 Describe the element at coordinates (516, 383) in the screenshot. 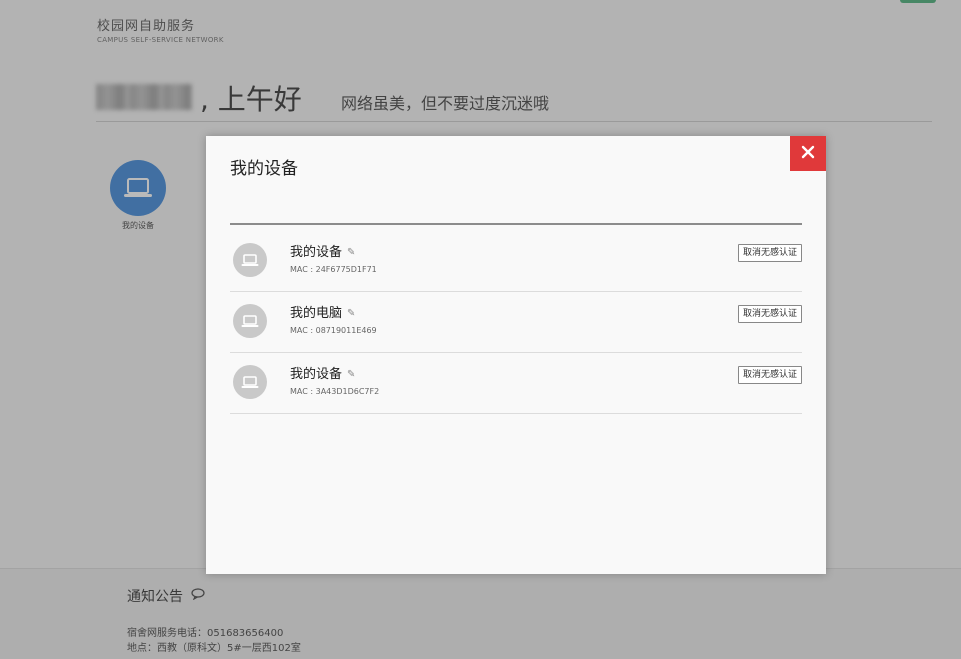

I see `device-row: 我的设备 ✎ MAC : 3A43D1D6C7F2 取消无感认证` at that location.